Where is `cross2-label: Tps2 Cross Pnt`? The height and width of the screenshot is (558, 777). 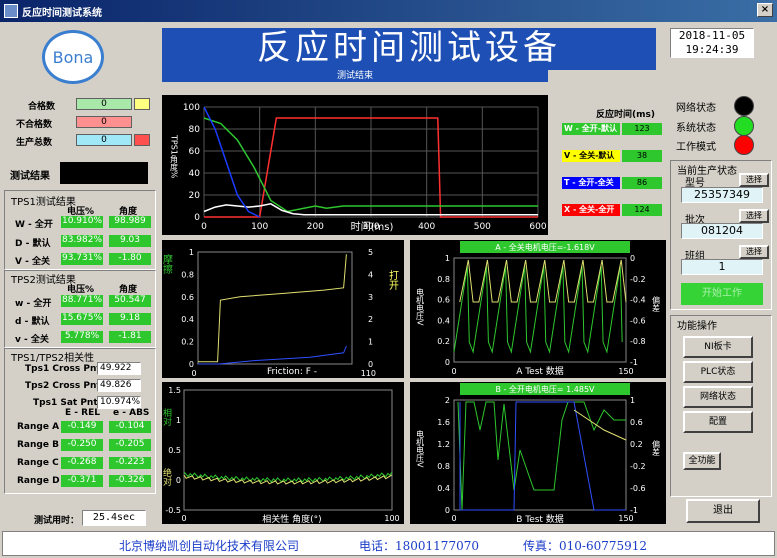 cross2-label: Tps2 Cross Pnt is located at coordinates (63, 386).